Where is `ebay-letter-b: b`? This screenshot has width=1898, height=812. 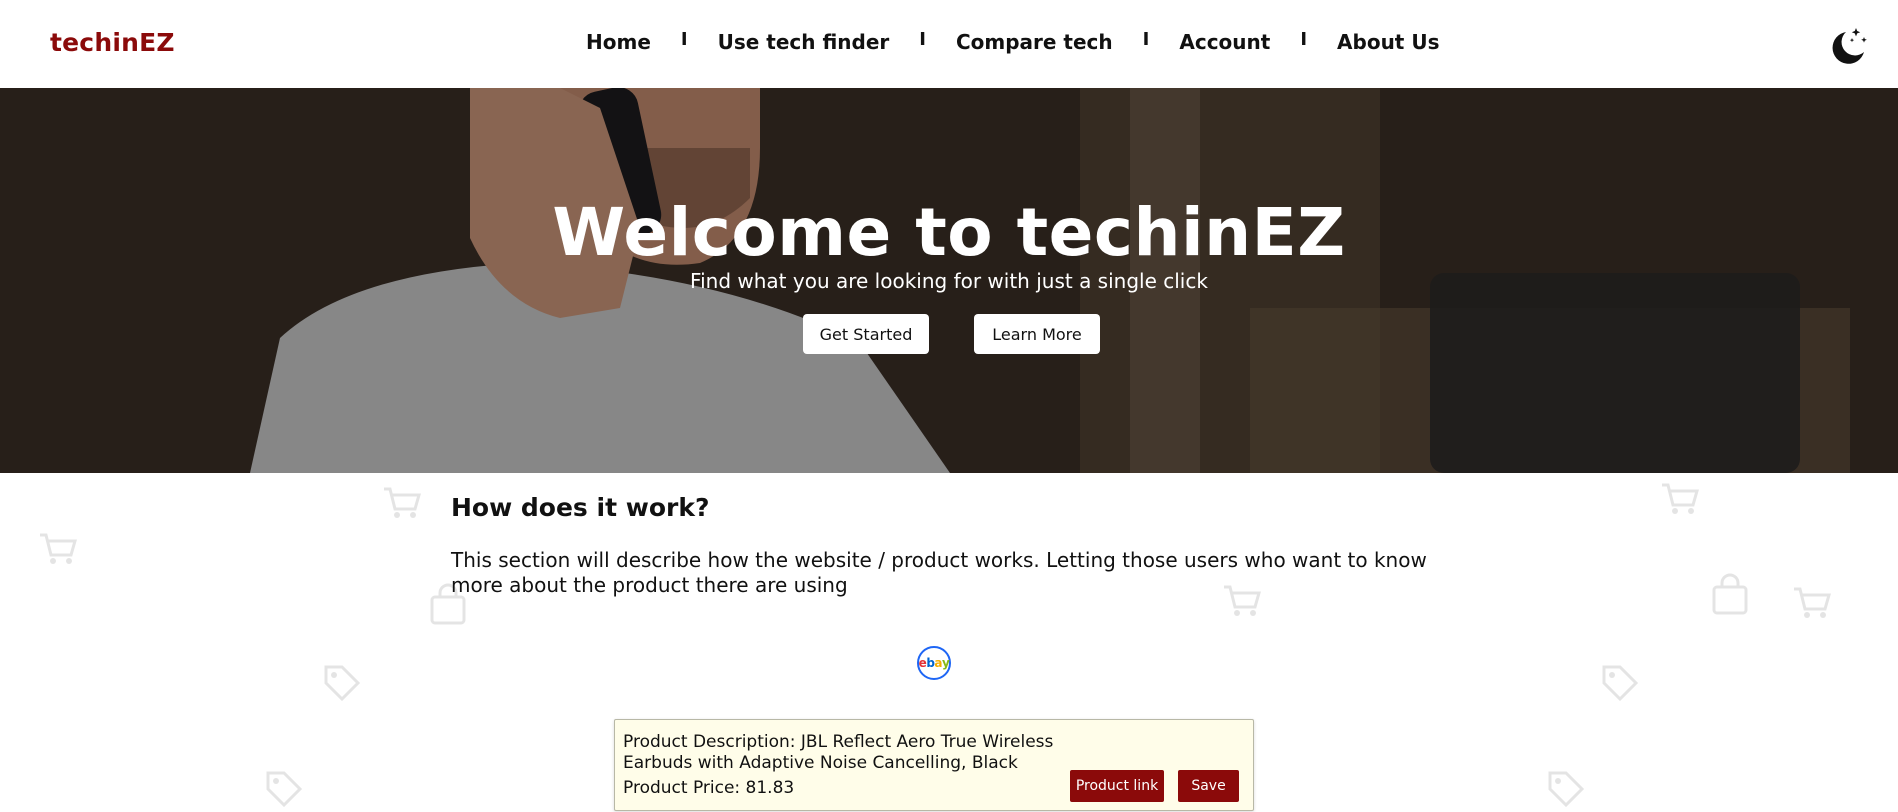 ebay-letter-b: b is located at coordinates (930, 663).